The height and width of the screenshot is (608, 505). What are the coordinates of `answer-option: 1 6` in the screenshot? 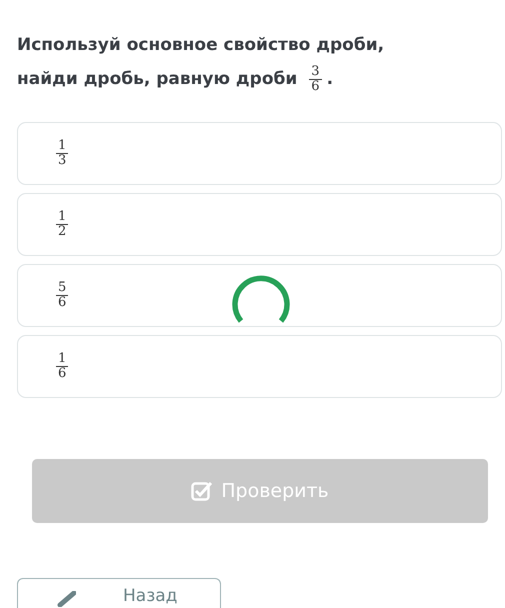 It's located at (259, 366).